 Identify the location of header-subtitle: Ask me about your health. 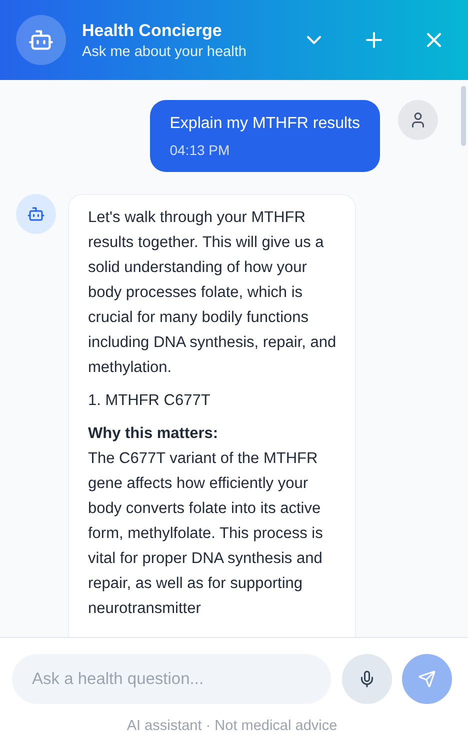
(165, 52).